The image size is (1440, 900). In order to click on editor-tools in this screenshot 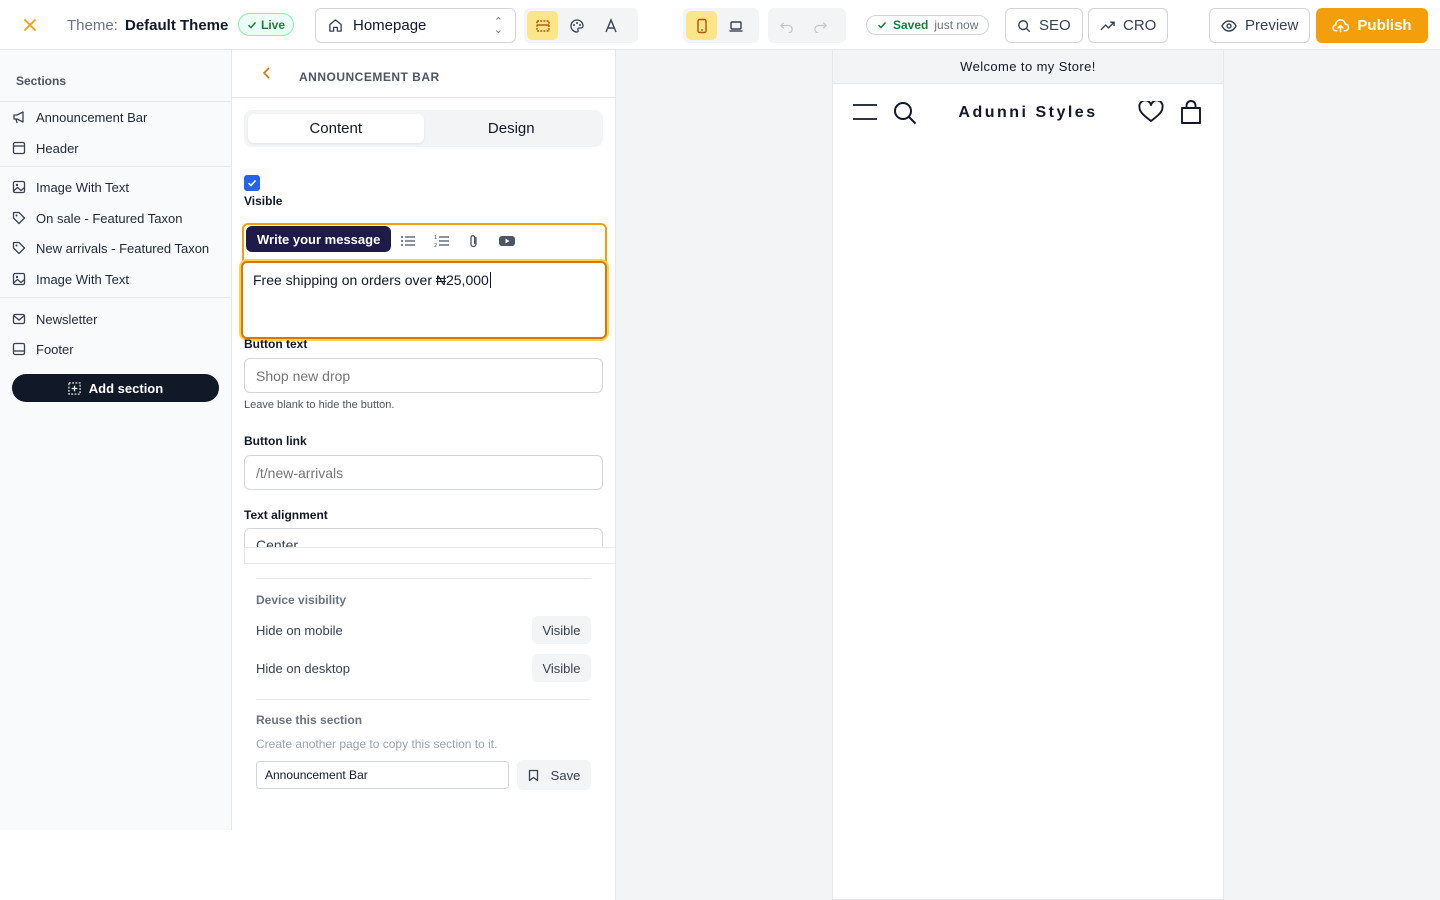, I will do `click(581, 25)`.